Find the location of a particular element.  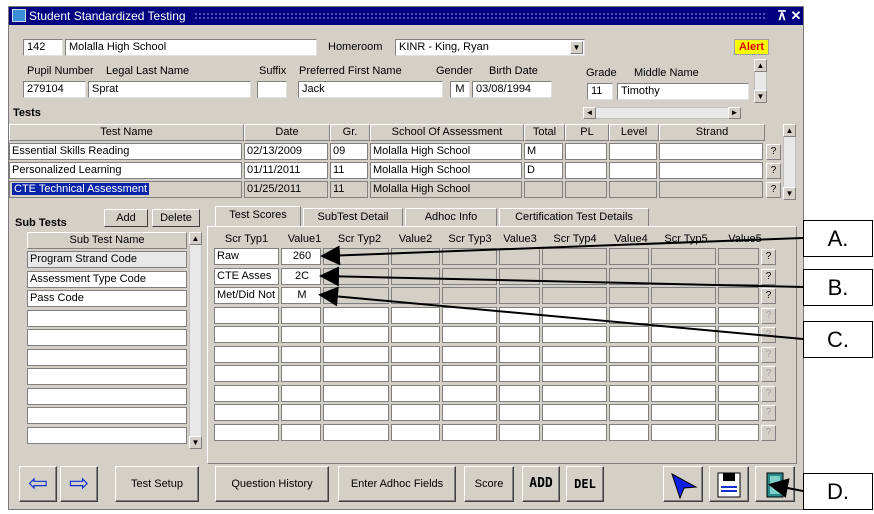

tab-test-scores: Test Scores is located at coordinates (258, 216).